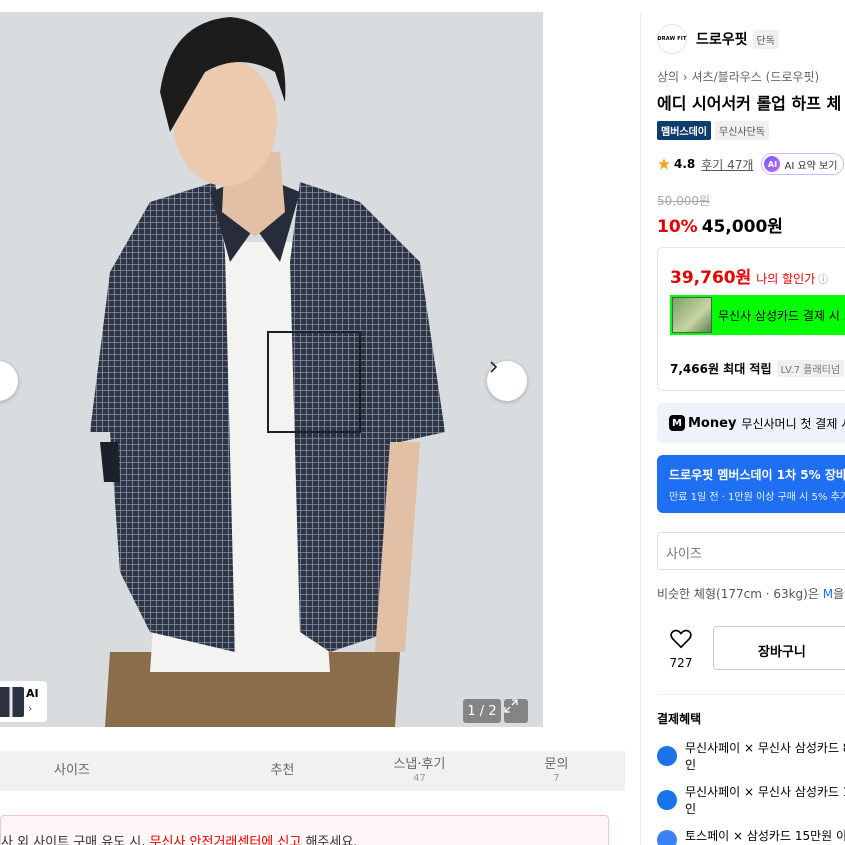  I want to click on card-promo-banner: 무신사 삼성카드 결제 시 5, so click(757, 315).